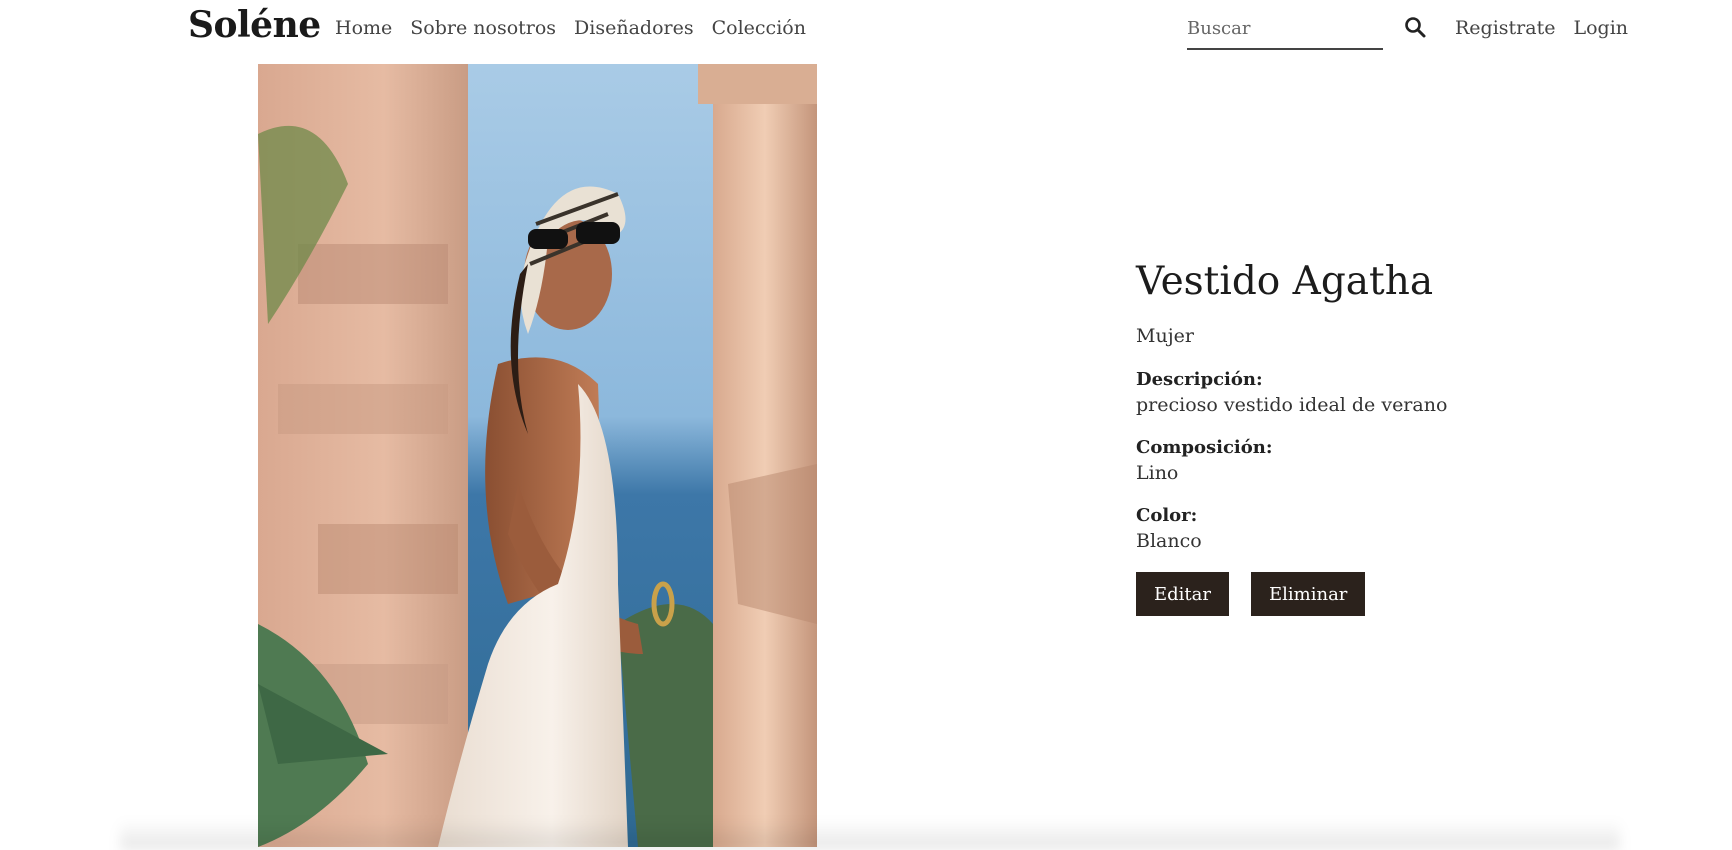 The image size is (1732, 850). What do you see at coordinates (1415, 27) in the screenshot?
I see `search-icon` at bounding box center [1415, 27].